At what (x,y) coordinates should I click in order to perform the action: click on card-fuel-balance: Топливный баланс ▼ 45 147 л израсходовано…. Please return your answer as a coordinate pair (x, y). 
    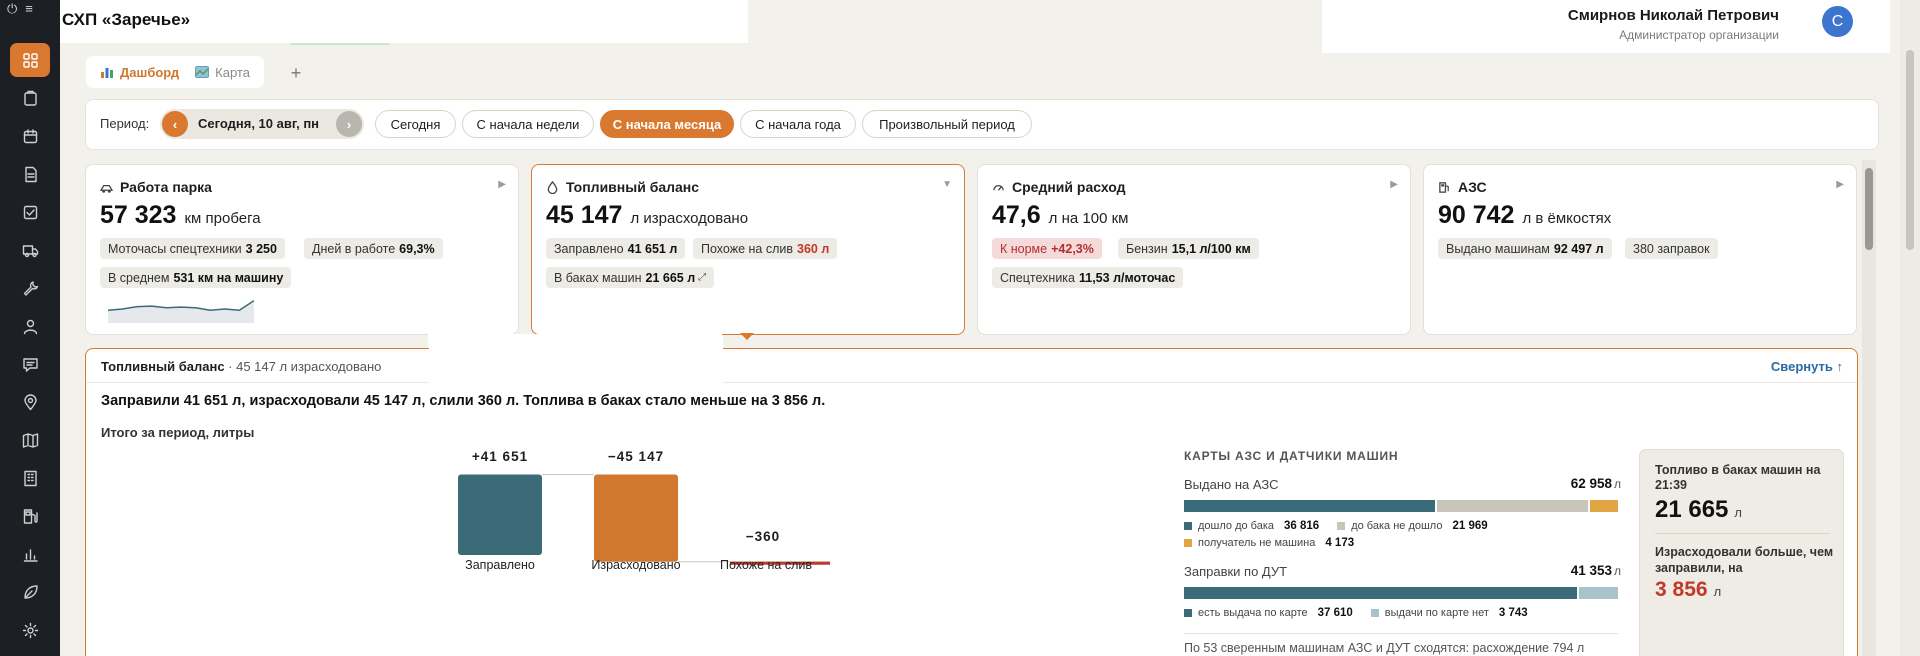
    Looking at the image, I should click on (748, 249).